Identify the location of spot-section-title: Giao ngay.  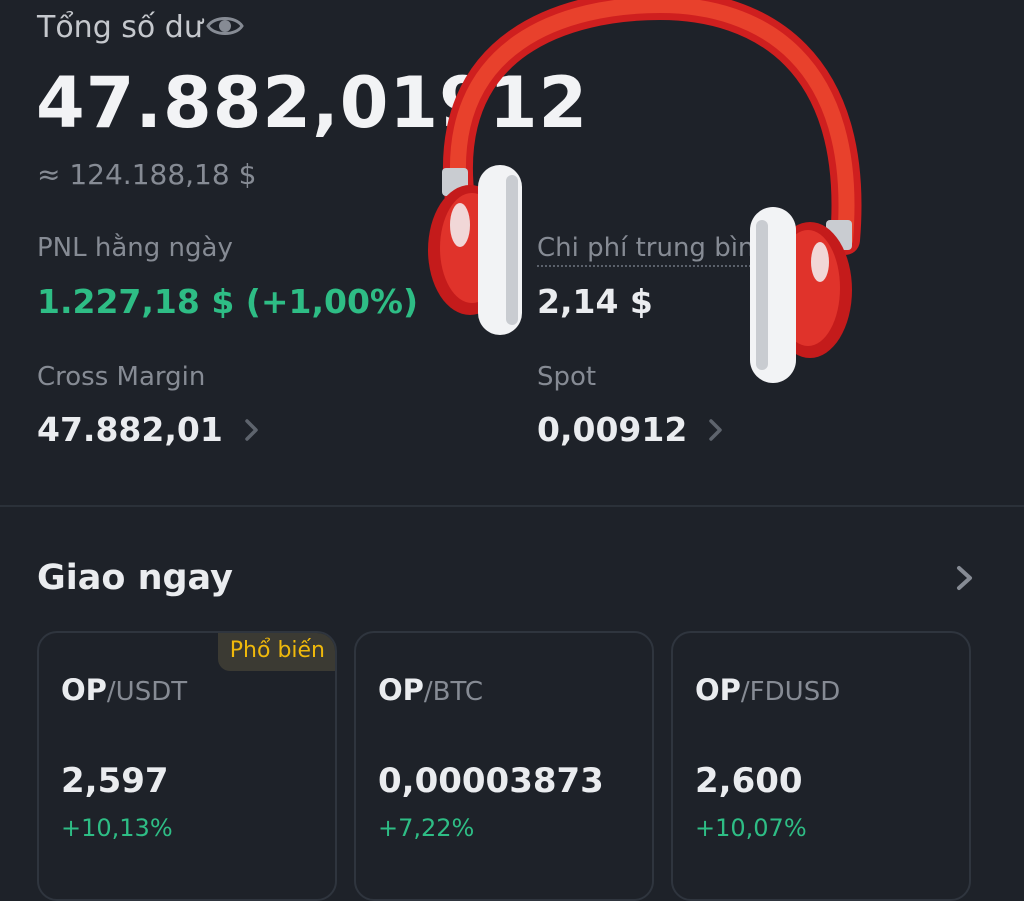
(135, 578).